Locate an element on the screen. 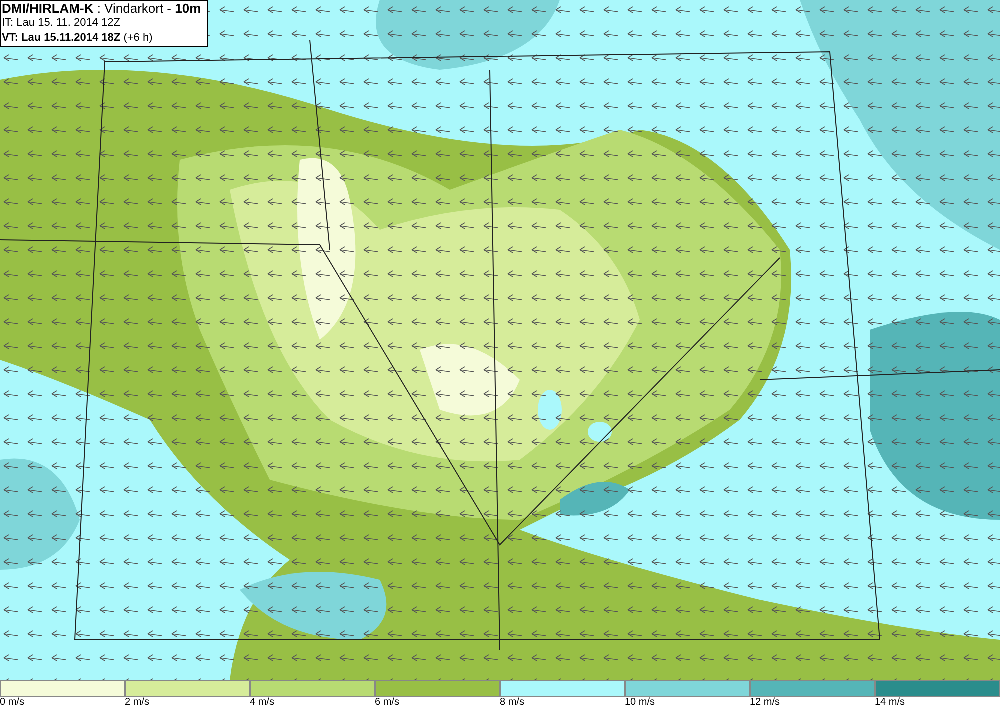 The image size is (1000, 710). legend-label: 6 m/s is located at coordinates (387, 703).